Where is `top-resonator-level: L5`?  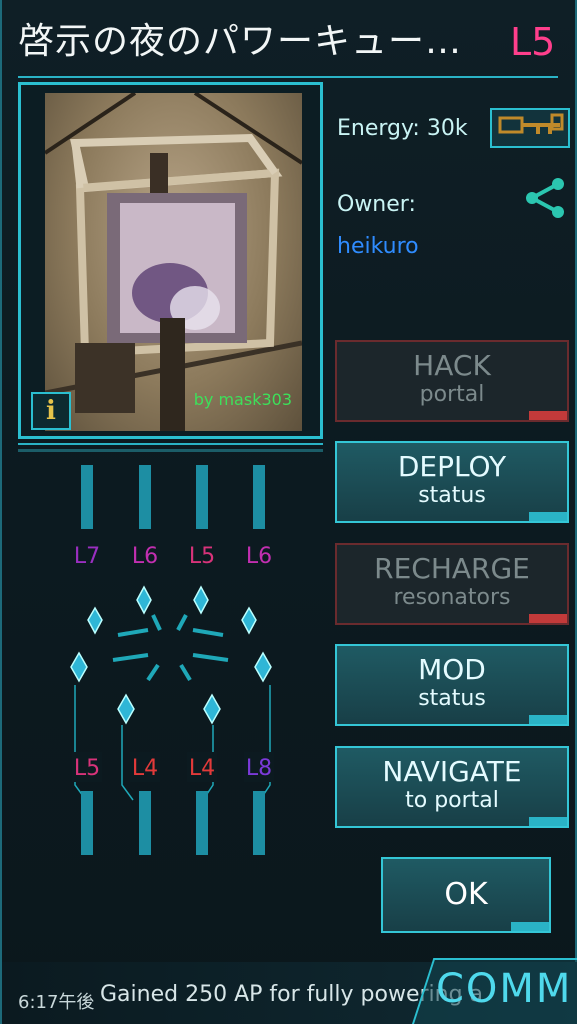
top-resonator-level: L5 is located at coordinates (202, 556).